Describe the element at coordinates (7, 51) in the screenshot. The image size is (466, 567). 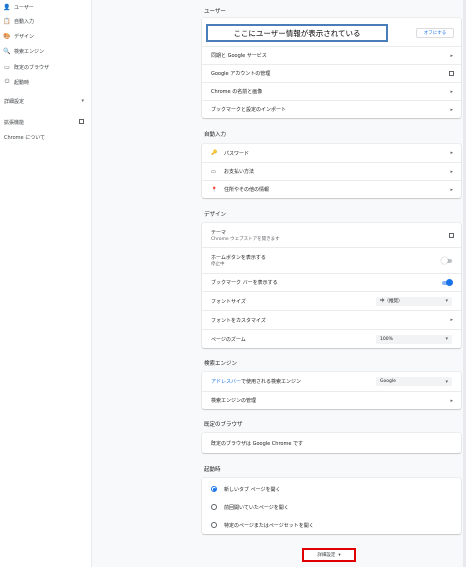
I see `search-icon: 🔍` at that location.